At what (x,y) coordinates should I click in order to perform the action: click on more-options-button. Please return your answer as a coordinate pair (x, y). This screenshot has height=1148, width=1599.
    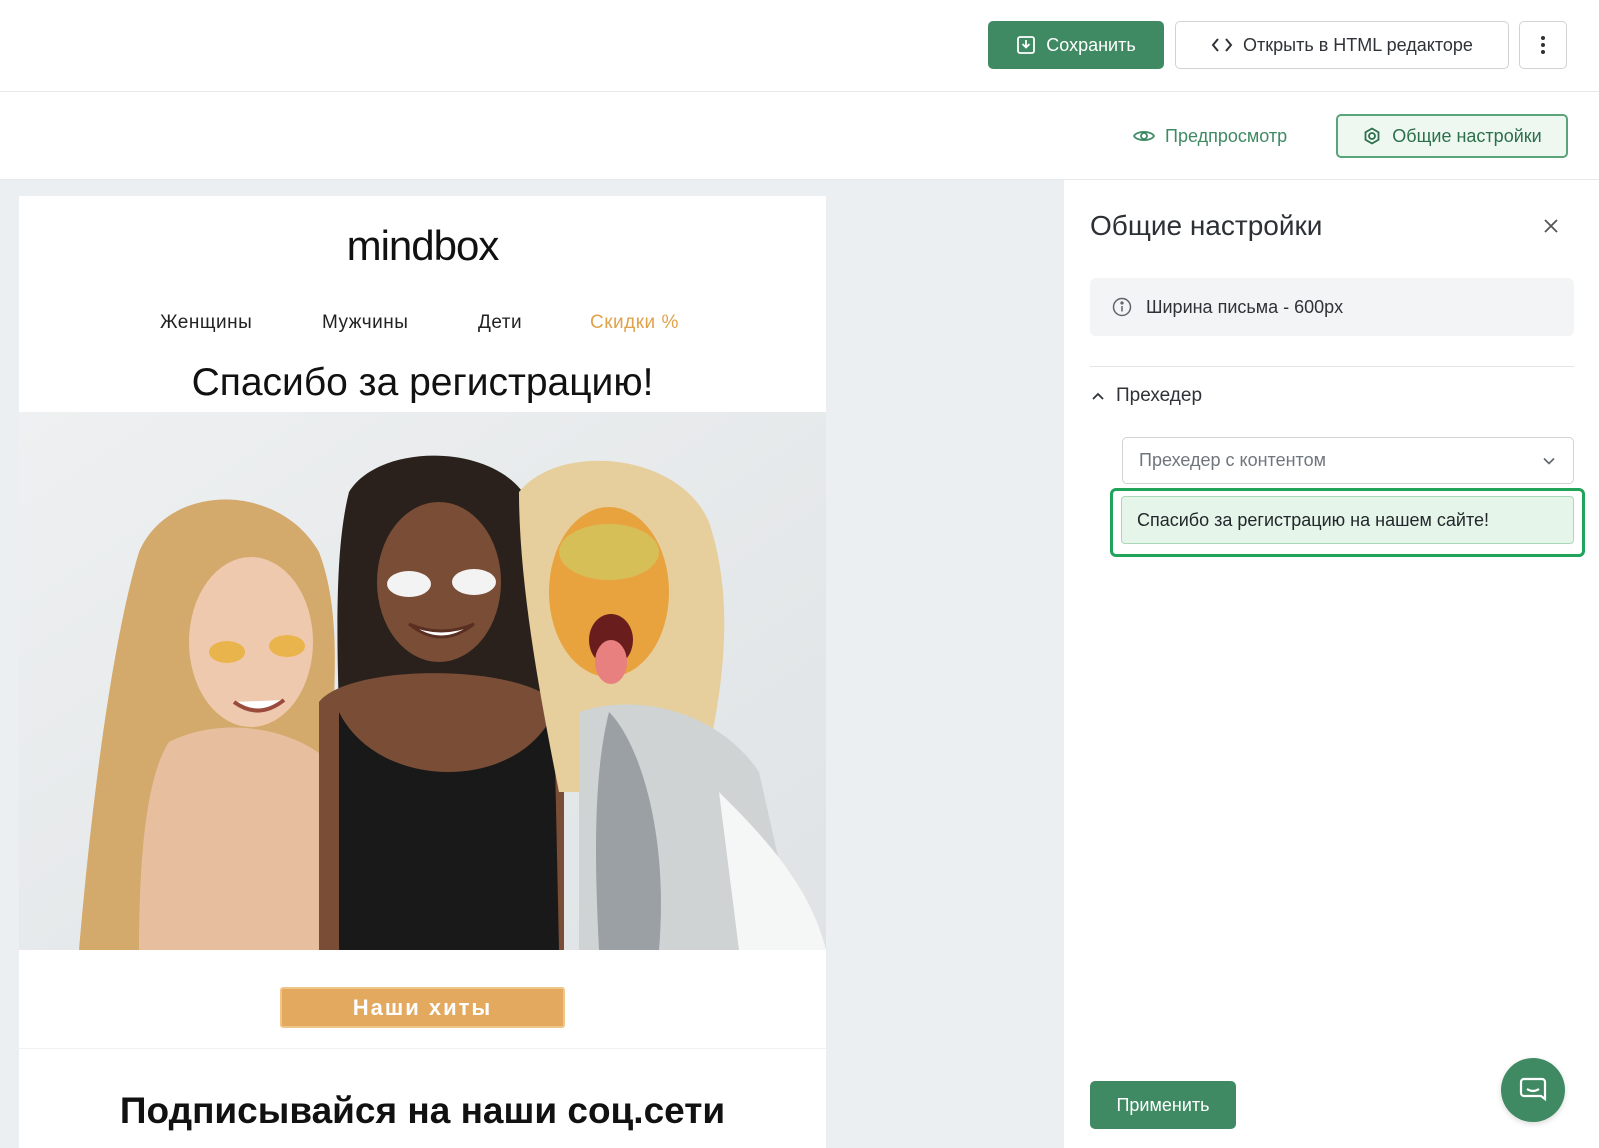
    Looking at the image, I should click on (1543, 45).